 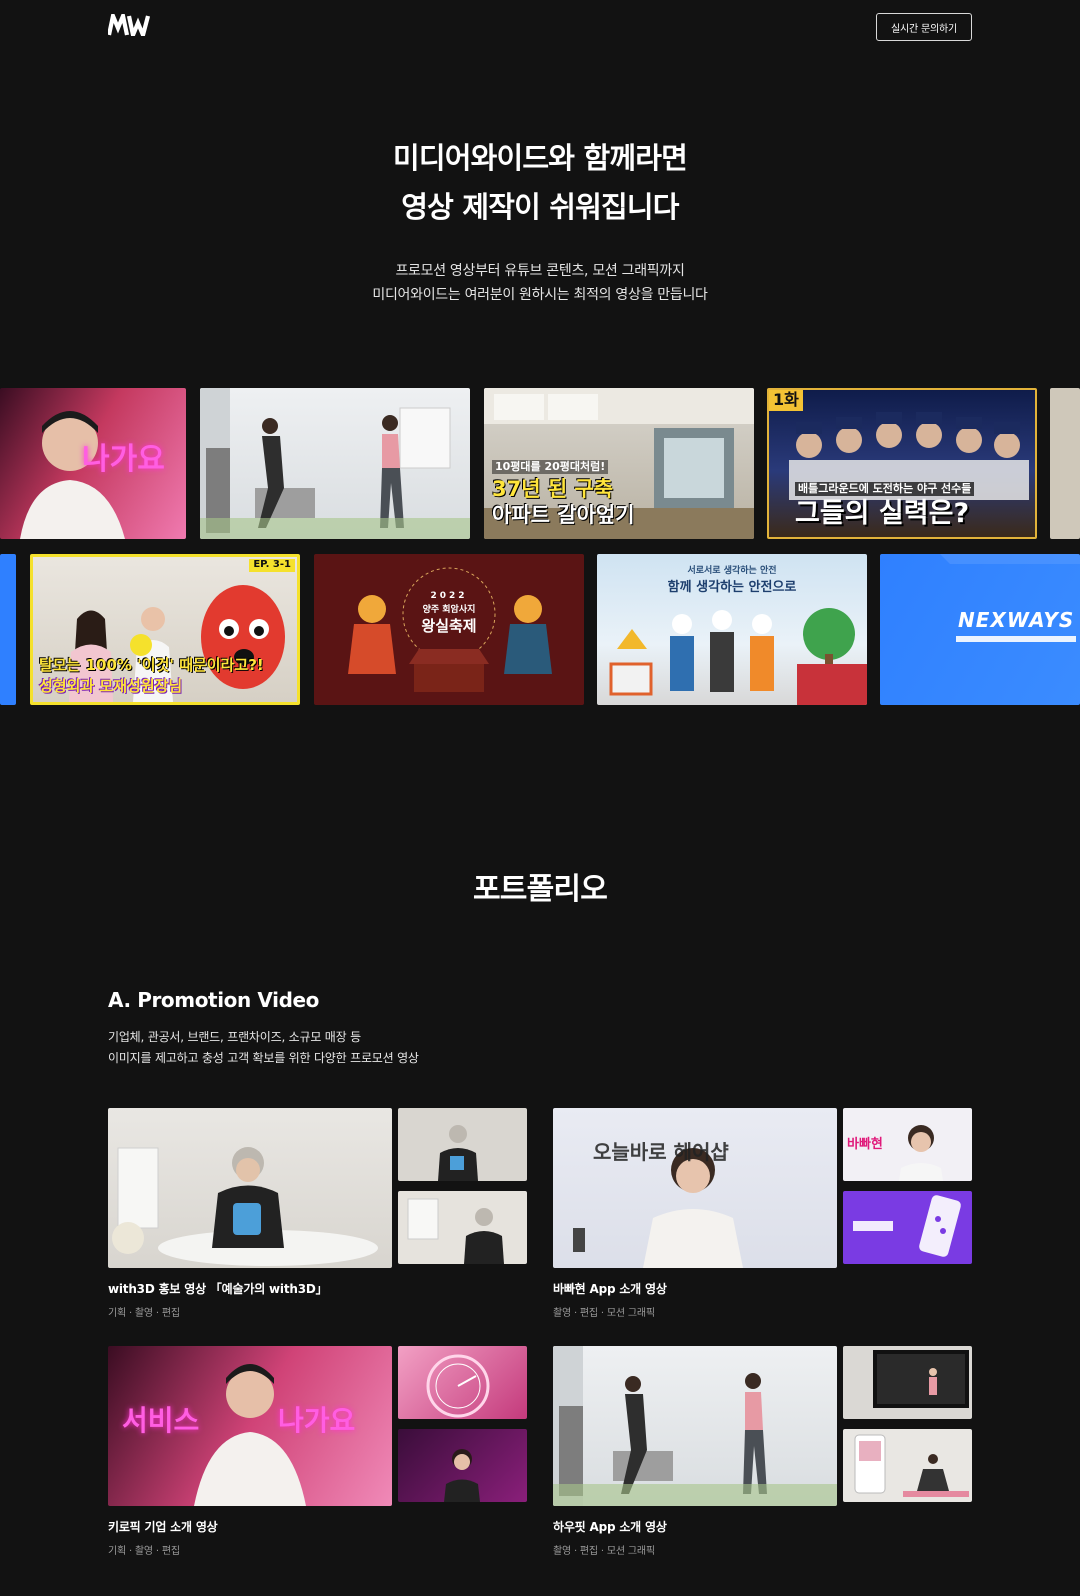 I want to click on showcase-thumb-baseball: 1화 배틀그라운드에 도전하는 야구 선수들 그들의 실력은?, so click(x=902, y=463).